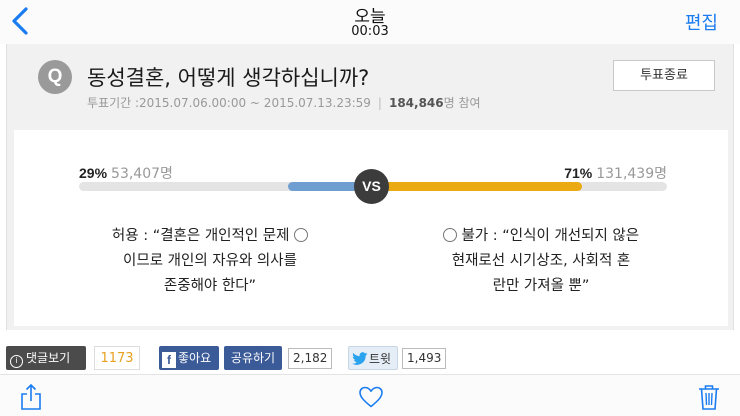 Image resolution: width=740 pixels, height=416 pixels. What do you see at coordinates (46, 358) in the screenshot?
I see `comments-button: i 댓글보기` at bounding box center [46, 358].